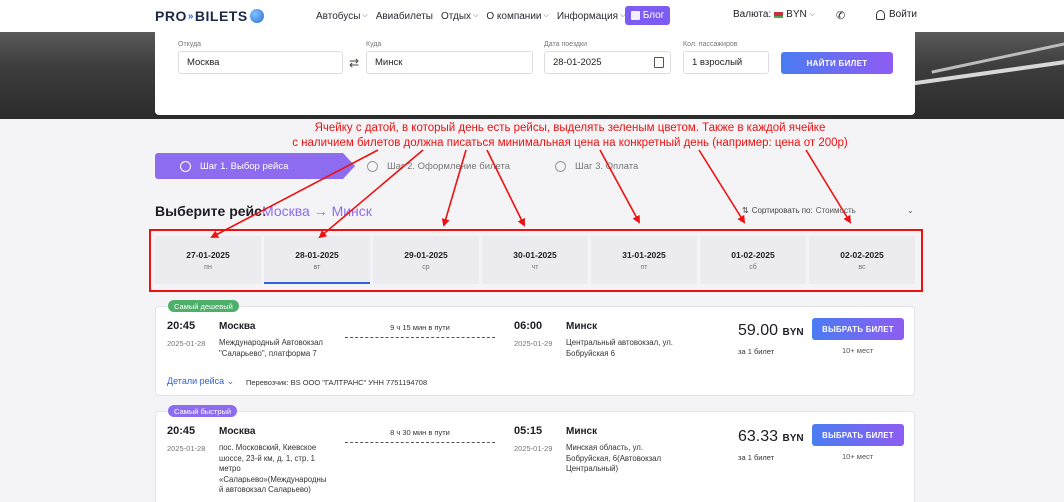 The width and height of the screenshot is (1064, 502). I want to click on sort-value: Стоимость, so click(835, 210).